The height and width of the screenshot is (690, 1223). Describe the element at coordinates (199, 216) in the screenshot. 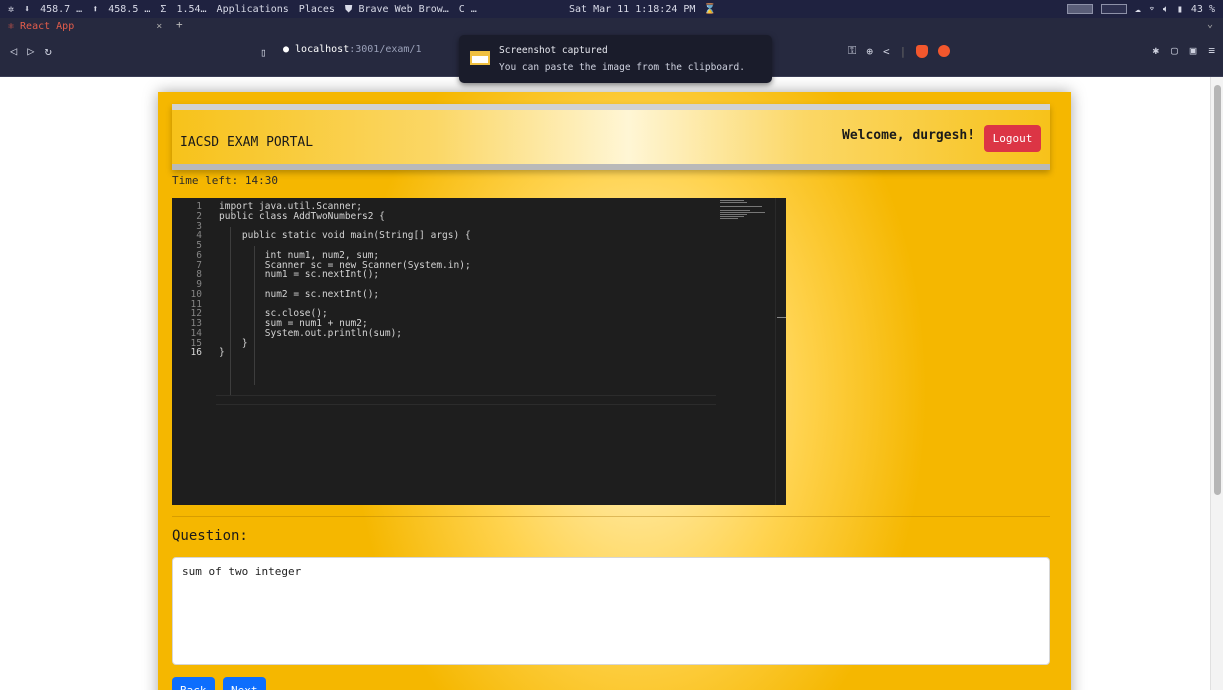

I see `line-number: 2` at that location.